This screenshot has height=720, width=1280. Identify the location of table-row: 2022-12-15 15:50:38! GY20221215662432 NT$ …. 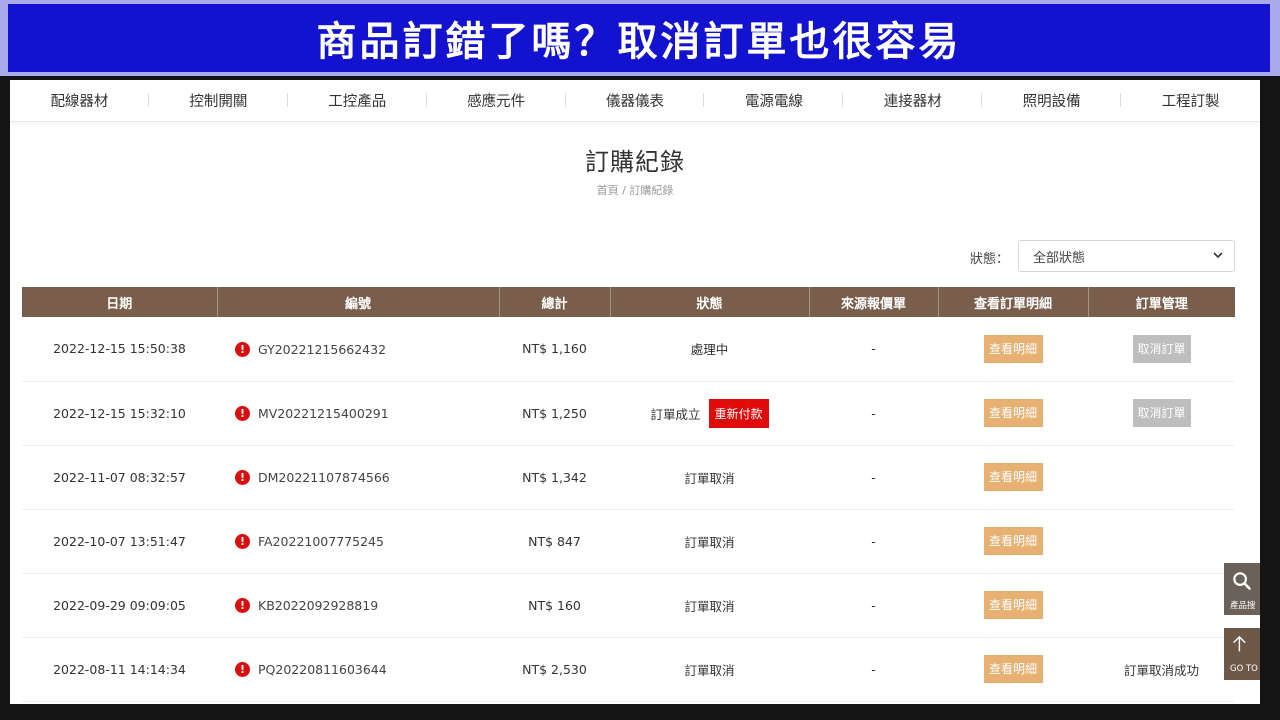
(628, 349).